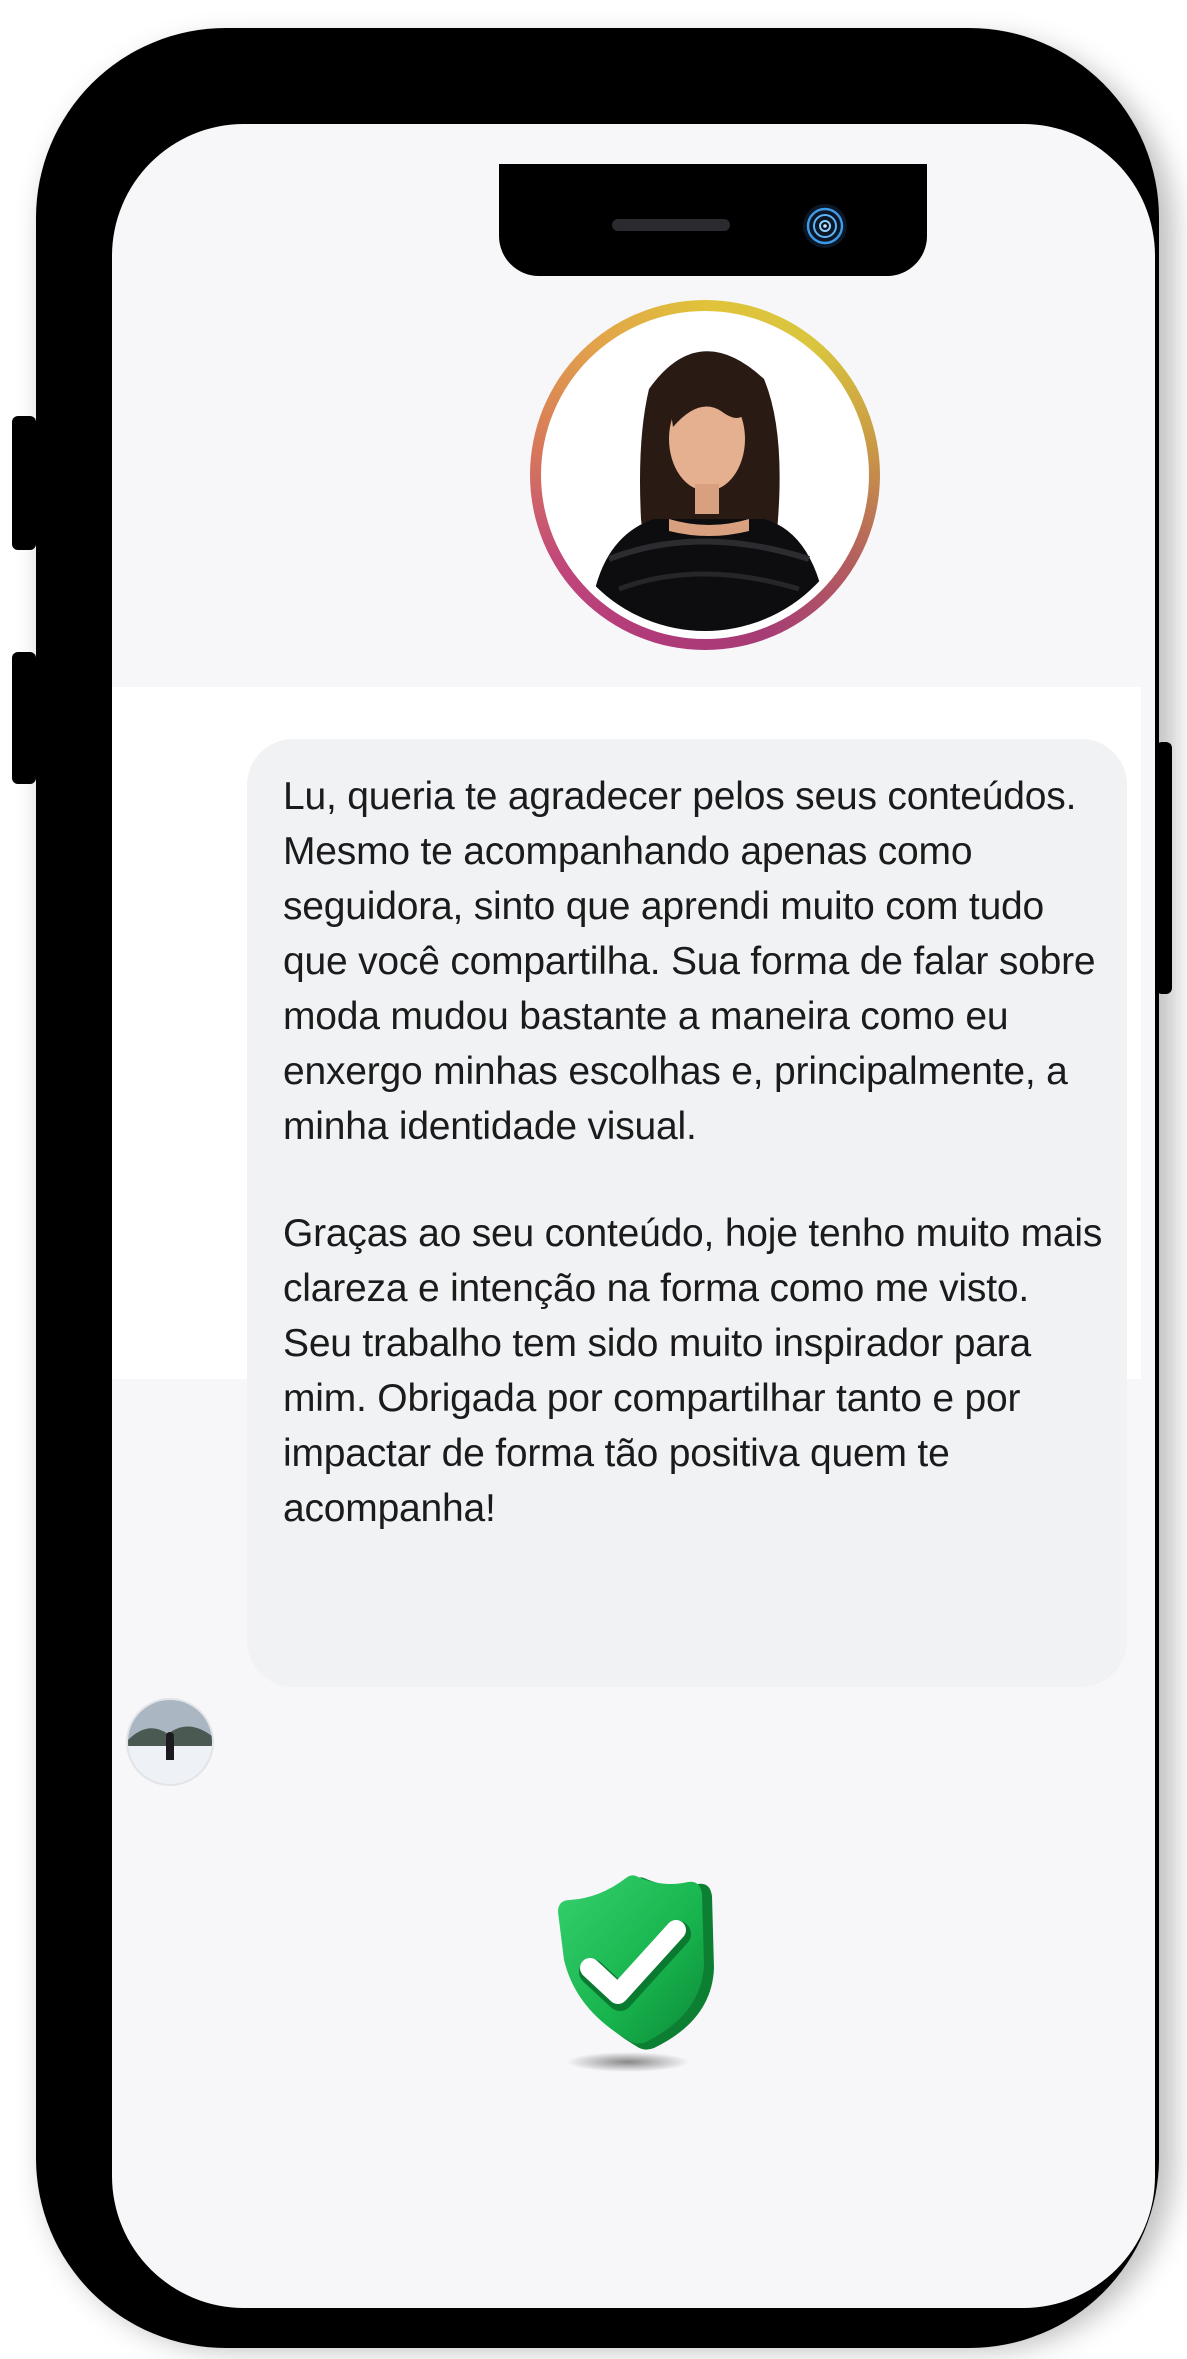  I want to click on sender-avatar-icon, so click(170, 1742).